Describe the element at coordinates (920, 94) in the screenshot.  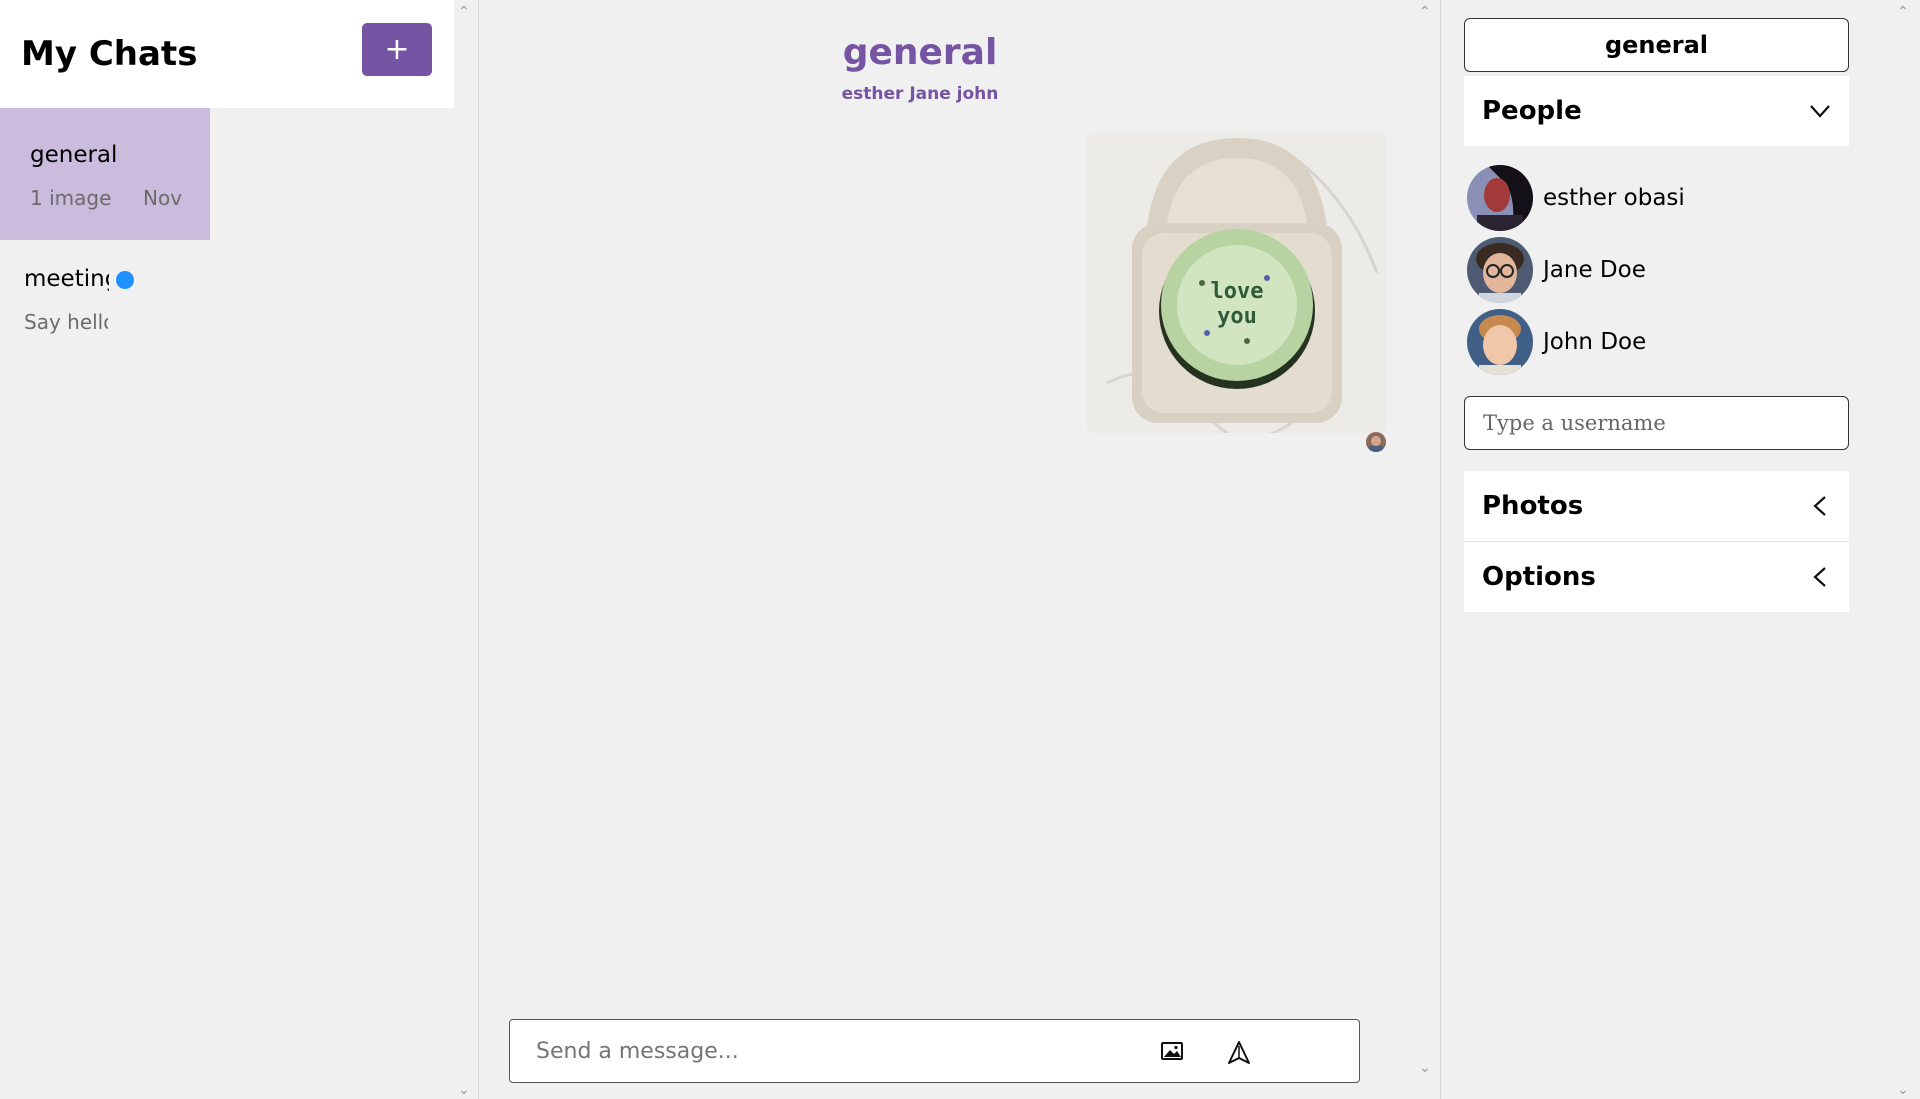
I see `conversation-members: esther Jane john` at that location.